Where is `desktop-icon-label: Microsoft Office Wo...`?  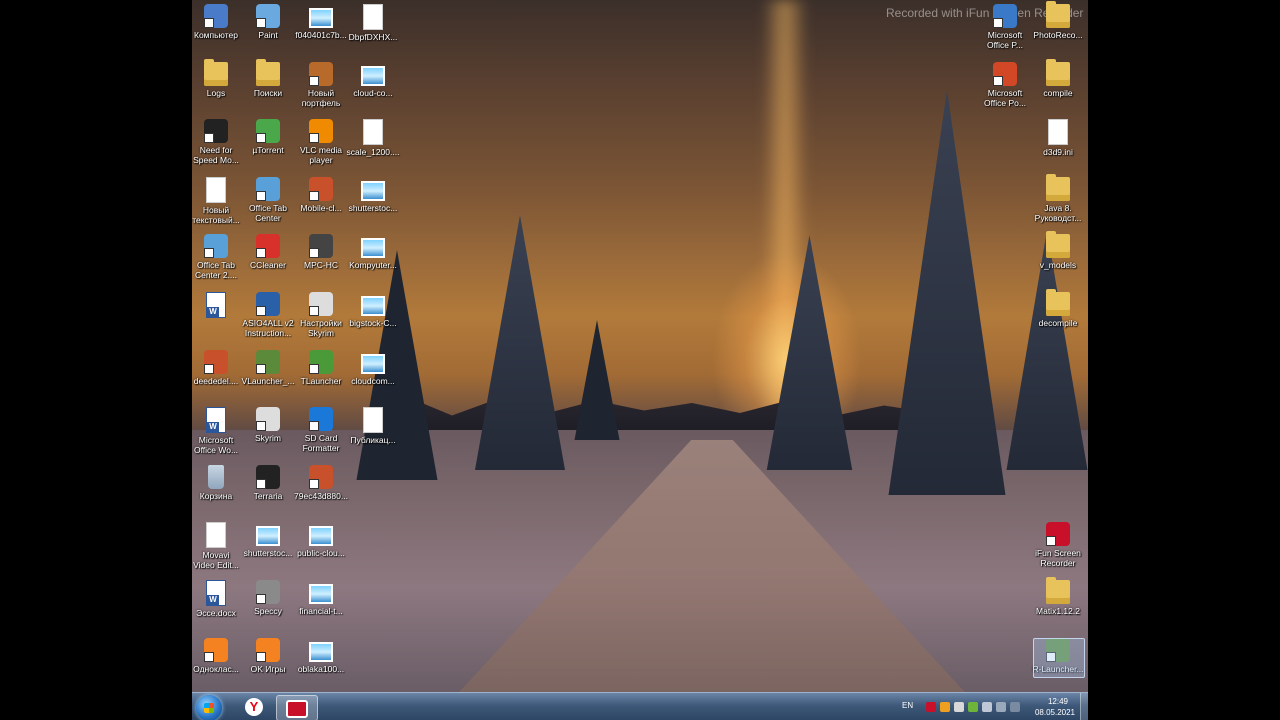
desktop-icon-label: Microsoft Office Wo... is located at coordinates (216, 445).